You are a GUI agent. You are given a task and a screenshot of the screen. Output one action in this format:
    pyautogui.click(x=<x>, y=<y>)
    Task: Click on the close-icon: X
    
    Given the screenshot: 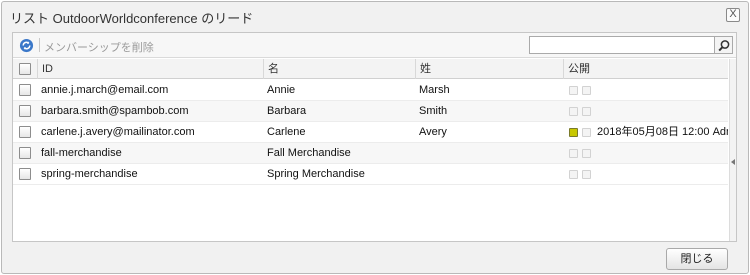 What is the action you would take?
    pyautogui.click(x=733, y=15)
    